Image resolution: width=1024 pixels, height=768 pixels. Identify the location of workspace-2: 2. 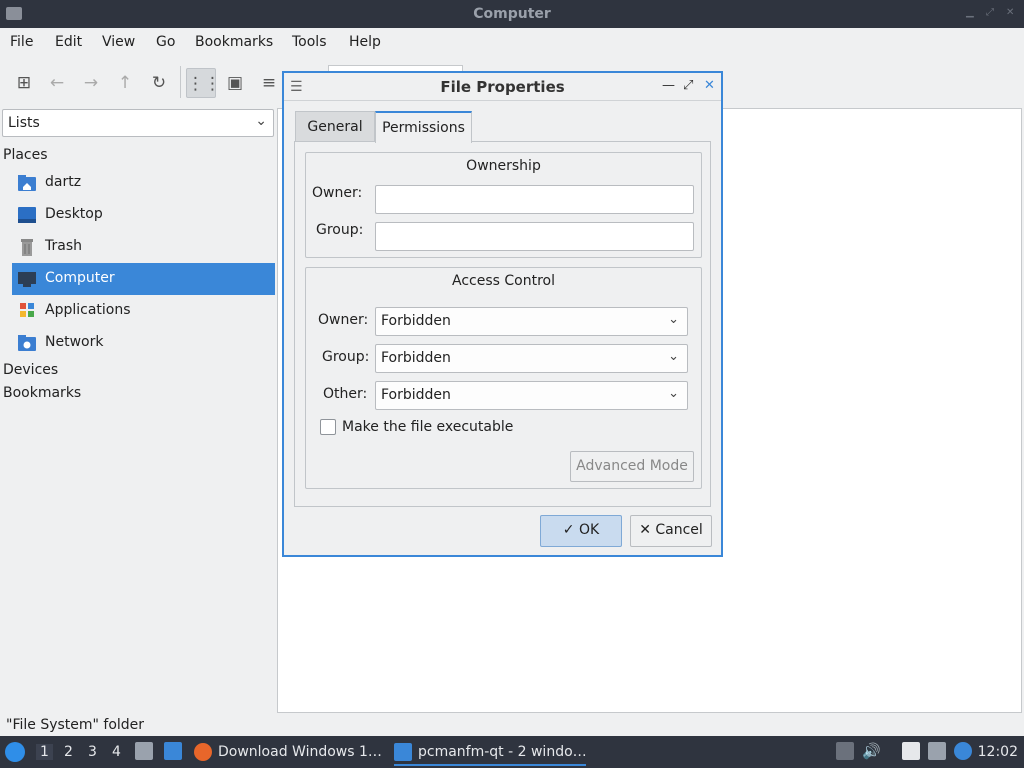
(68, 752).